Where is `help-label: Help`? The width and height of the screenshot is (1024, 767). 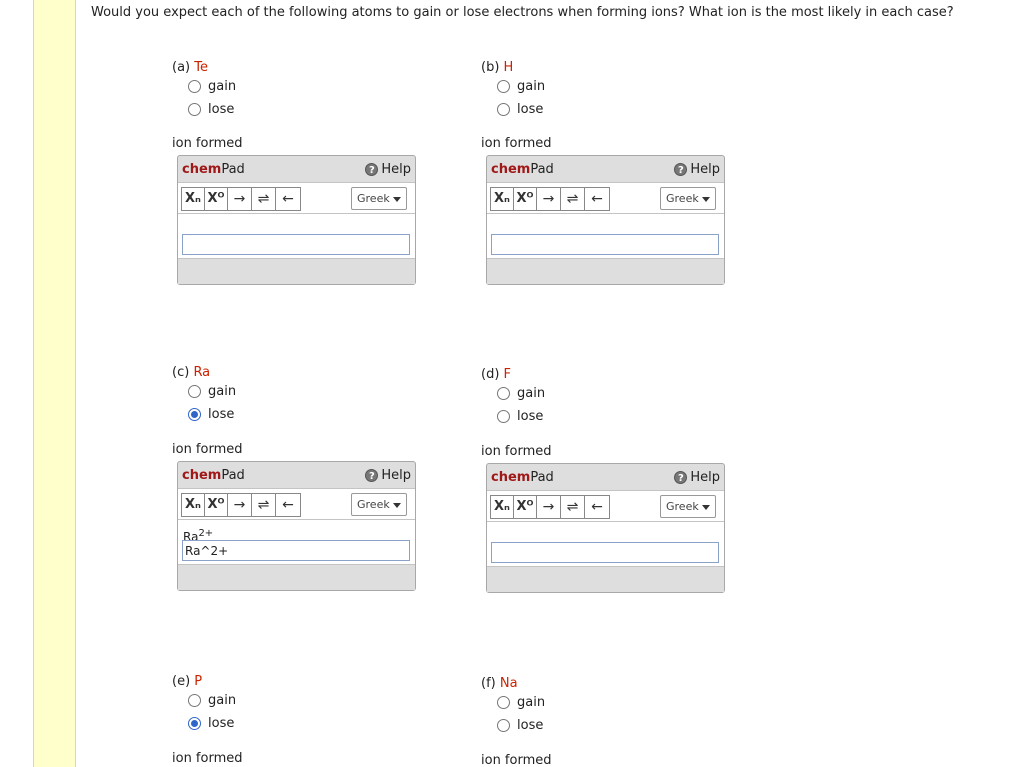
help-label: Help is located at coordinates (396, 169).